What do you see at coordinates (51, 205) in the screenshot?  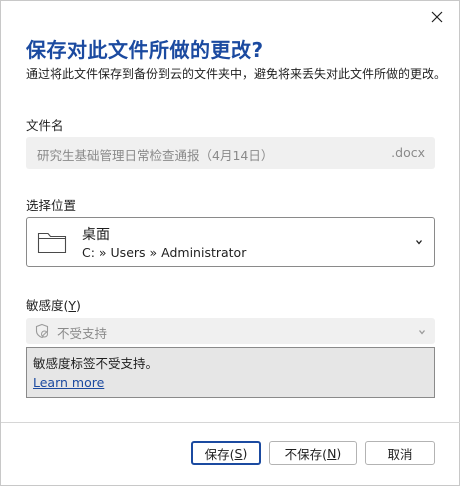 I see `location-label: 选择位置` at bounding box center [51, 205].